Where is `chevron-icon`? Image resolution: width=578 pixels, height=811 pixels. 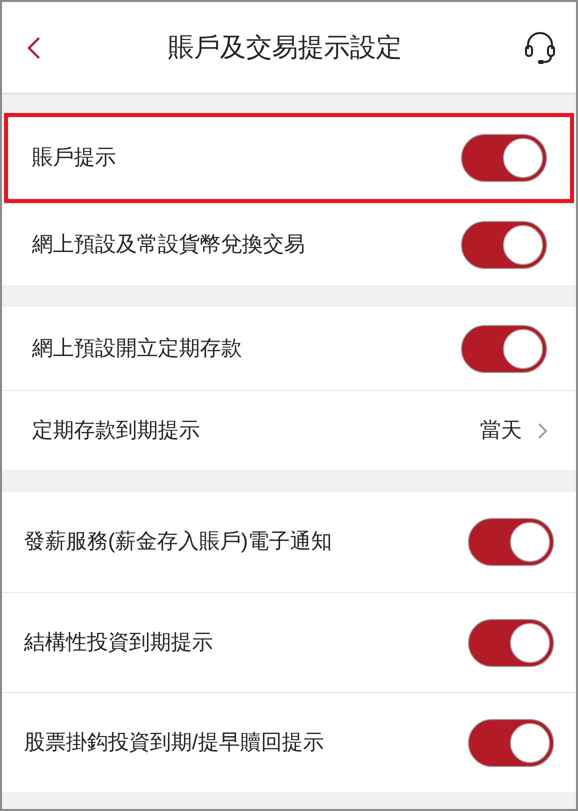
chevron-icon is located at coordinates (542, 430).